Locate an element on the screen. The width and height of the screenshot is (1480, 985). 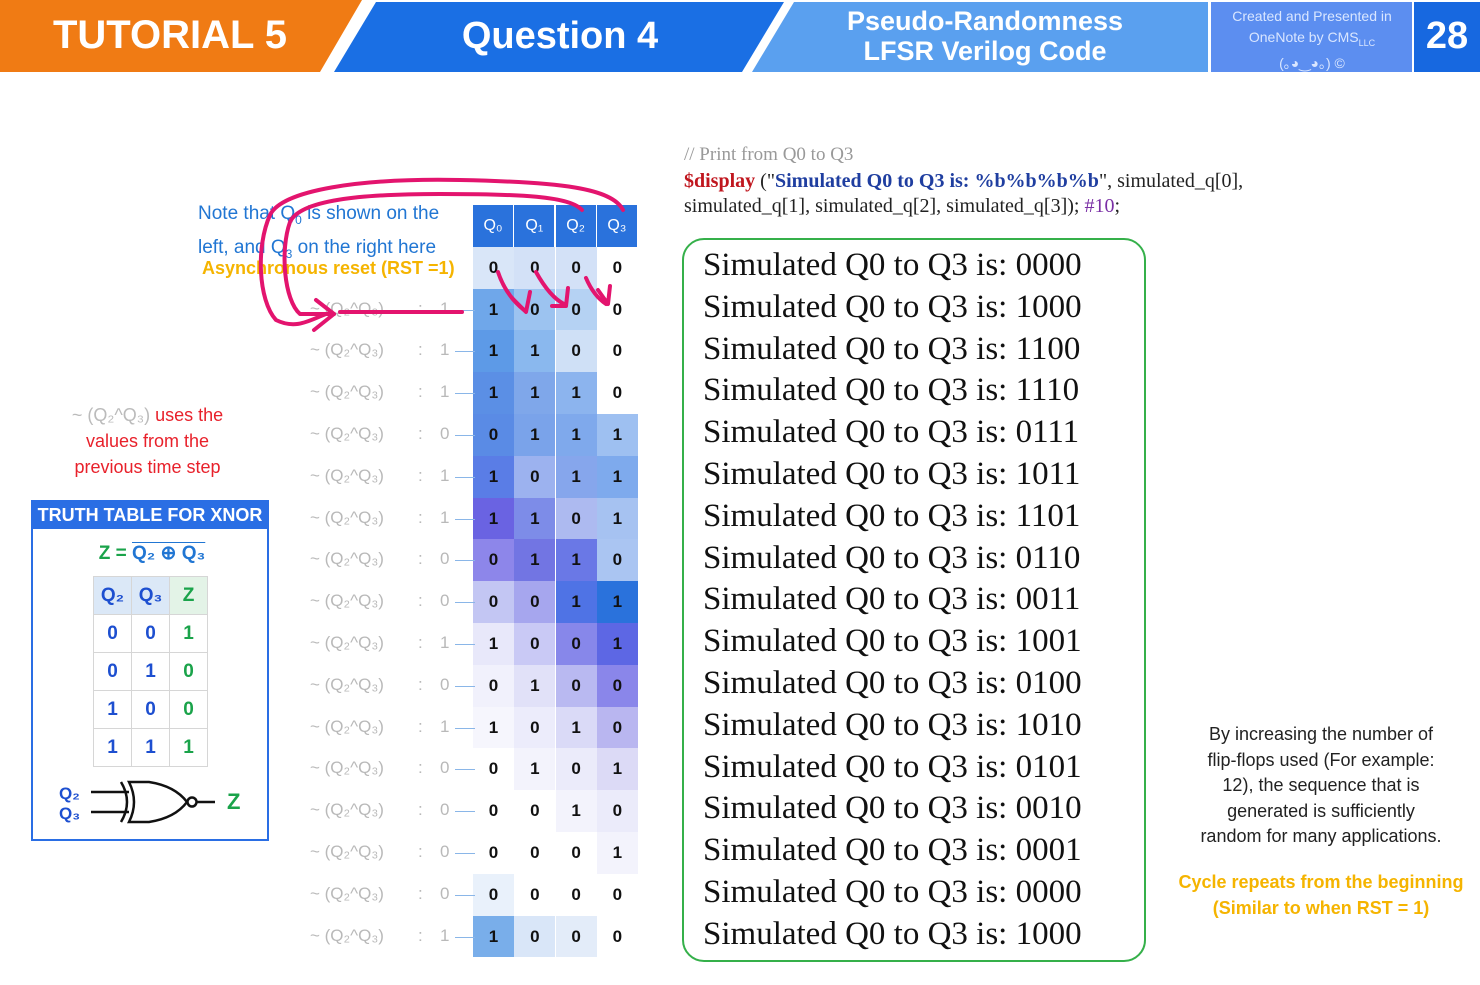
gate-input-q3: Q₃ is located at coordinates (70, 813).